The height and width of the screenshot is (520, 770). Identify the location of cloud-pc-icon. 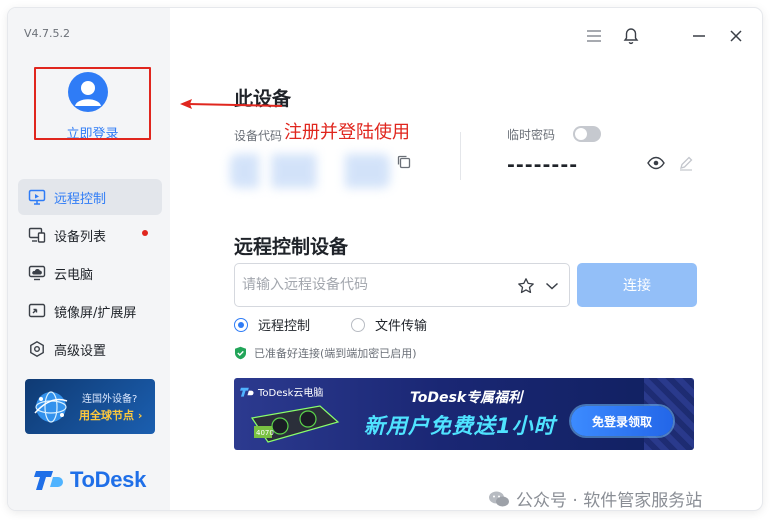
(37, 273).